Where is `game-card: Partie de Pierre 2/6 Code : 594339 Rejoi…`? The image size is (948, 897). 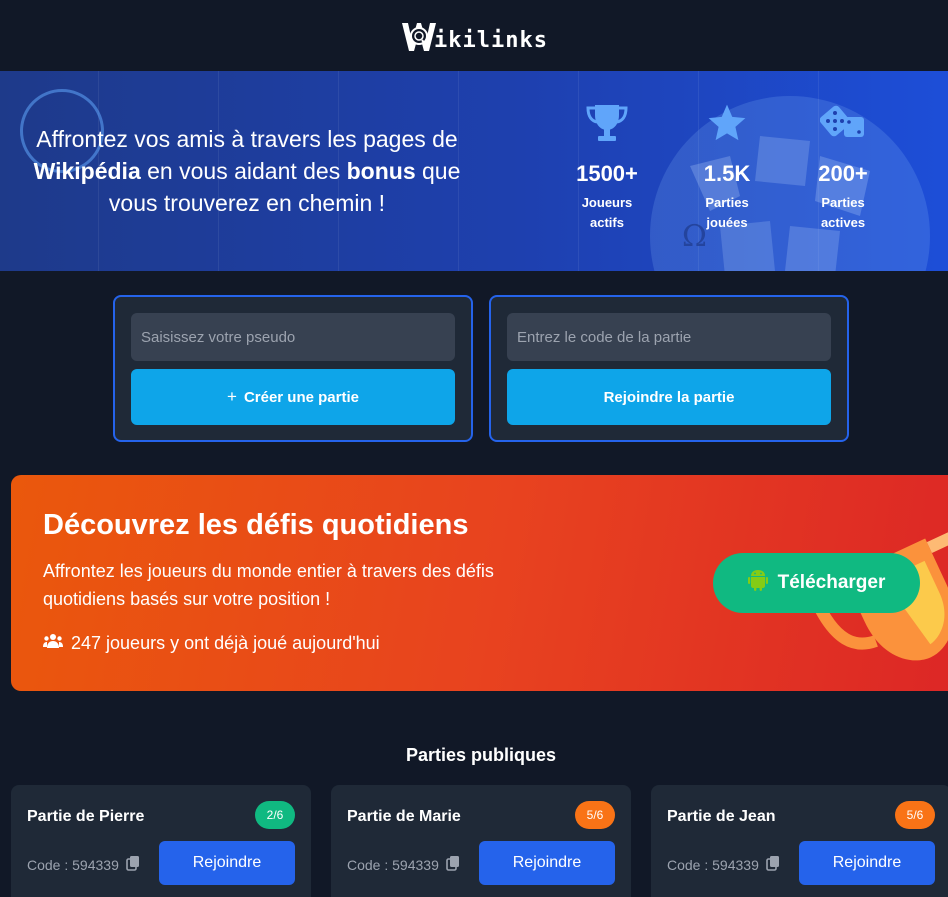 game-card: Partie de Pierre 2/6 Code : 594339 Rejoi… is located at coordinates (161, 841).